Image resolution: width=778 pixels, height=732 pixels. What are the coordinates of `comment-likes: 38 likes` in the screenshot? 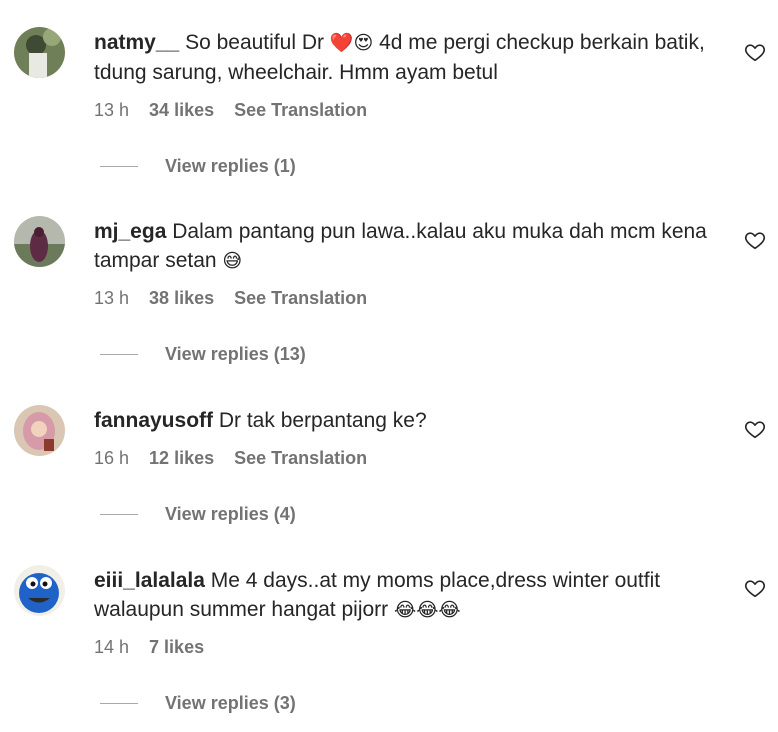 It's located at (181, 298).